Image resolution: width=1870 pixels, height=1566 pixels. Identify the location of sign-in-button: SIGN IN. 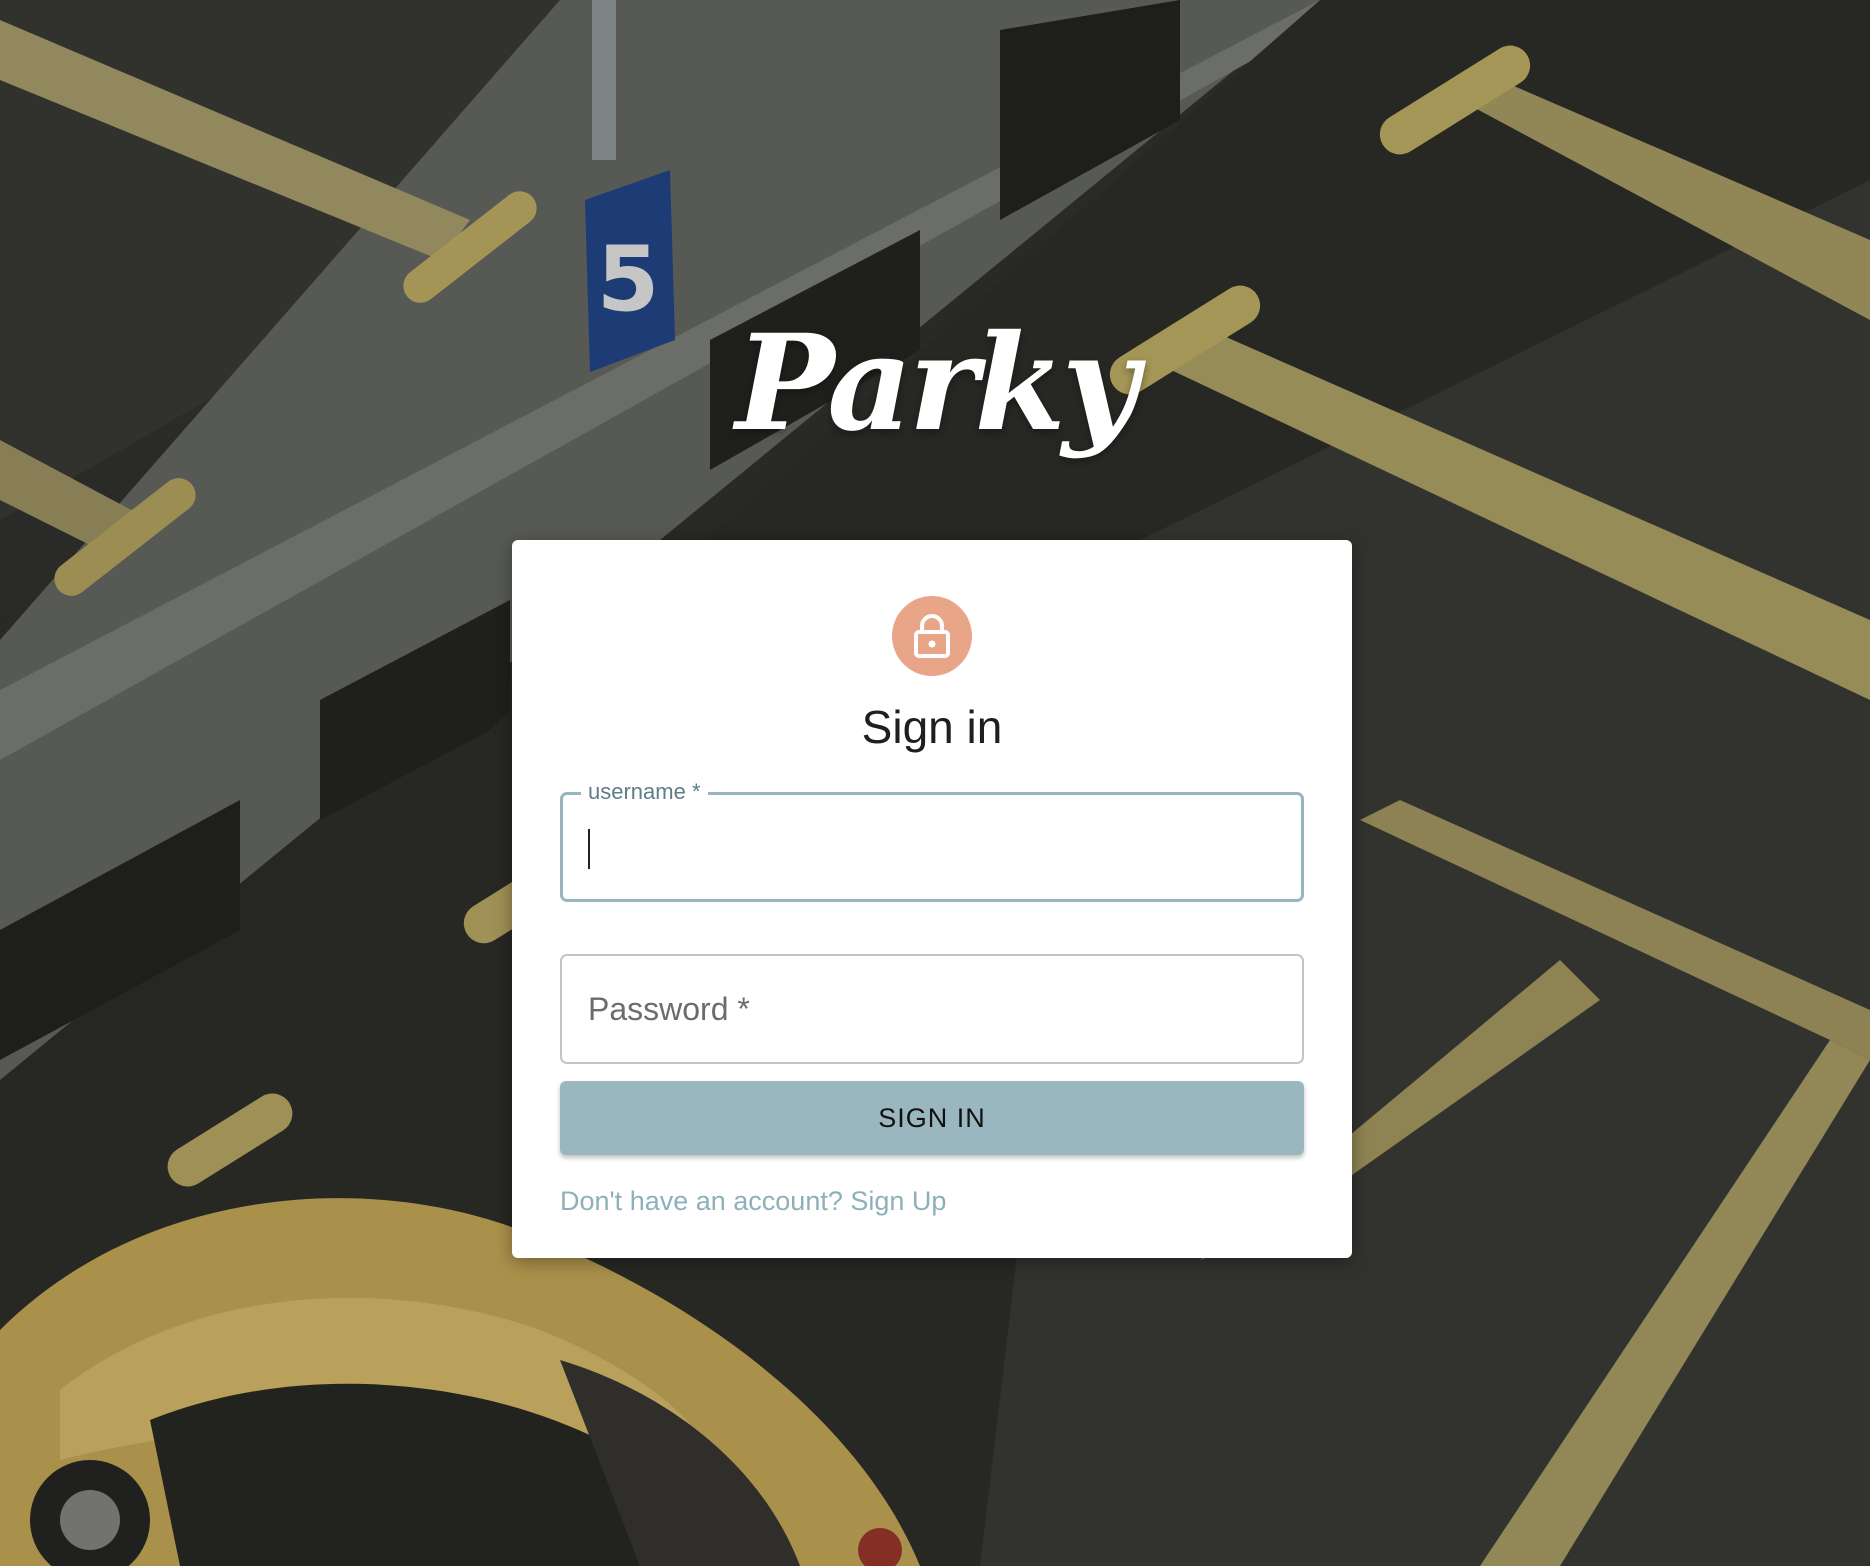
(932, 1118).